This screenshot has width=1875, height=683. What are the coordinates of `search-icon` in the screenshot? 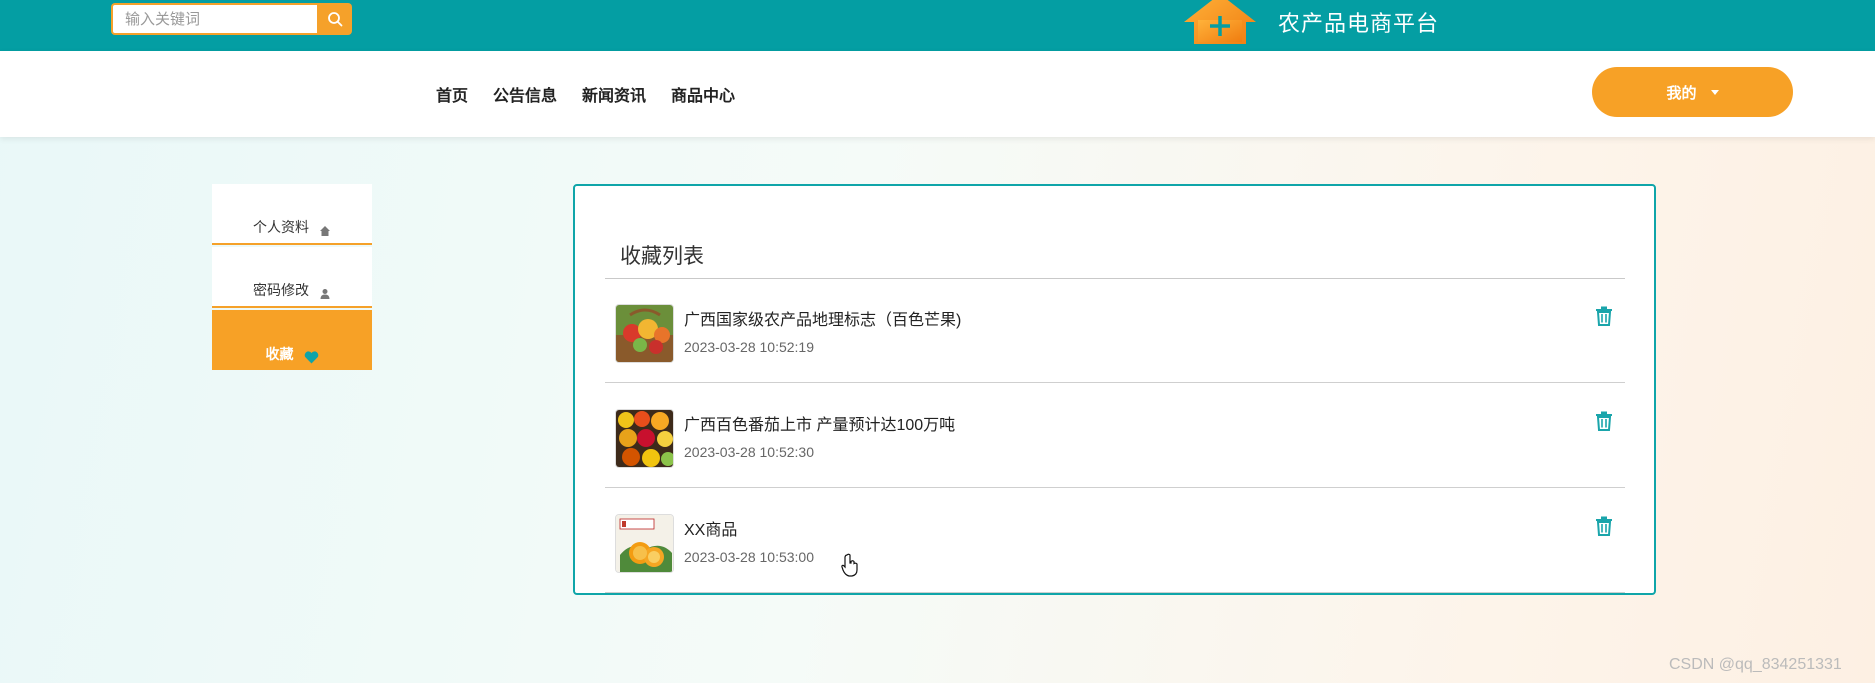 It's located at (334, 19).